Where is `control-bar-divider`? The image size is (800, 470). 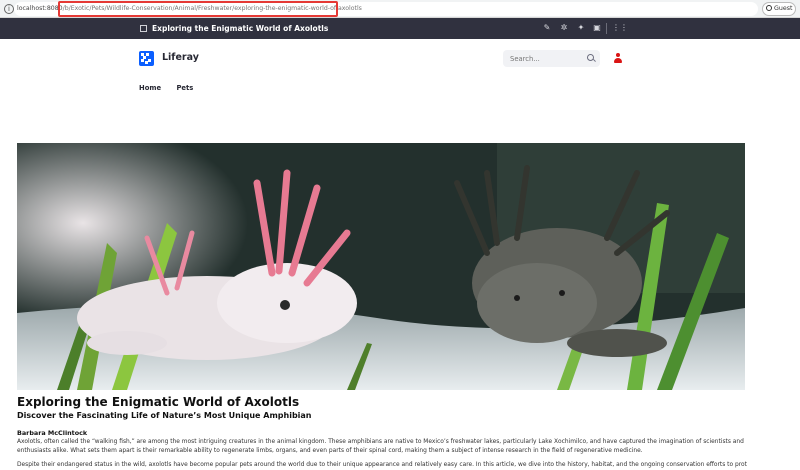
control-bar-divider is located at coordinates (606, 28).